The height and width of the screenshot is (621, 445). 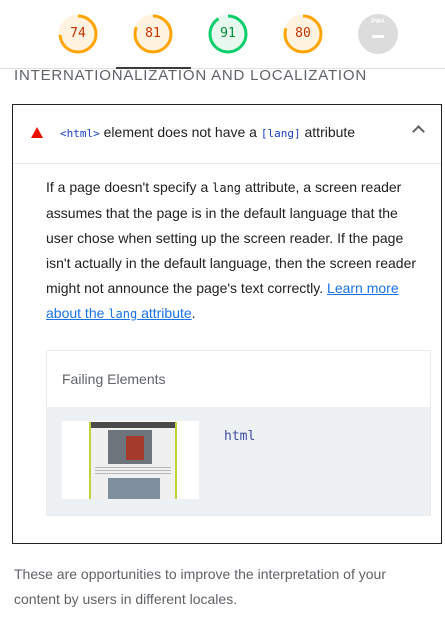 I want to click on desc-code: lang, so click(x=227, y=188).